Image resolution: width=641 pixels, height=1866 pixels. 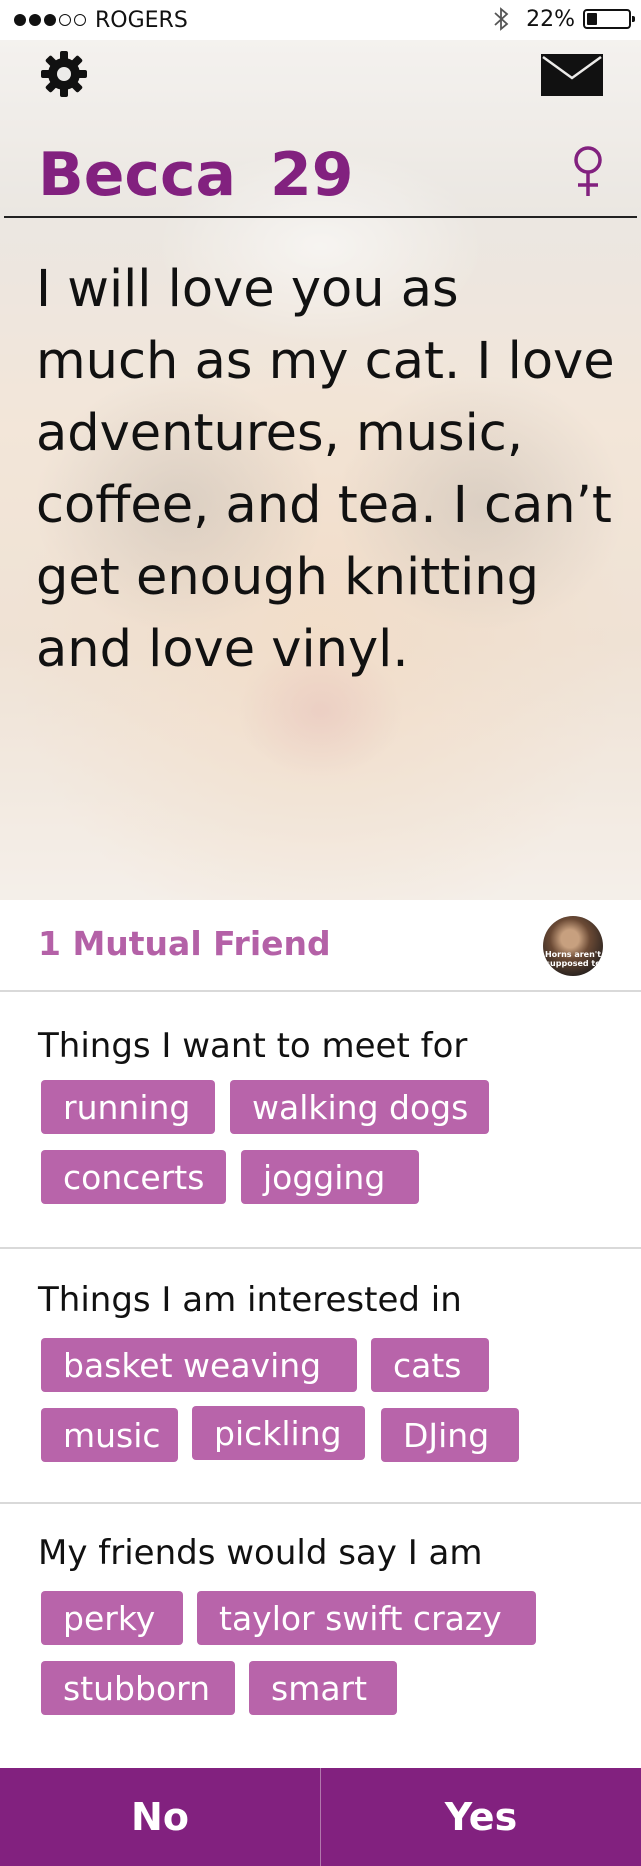 What do you see at coordinates (109, 1435) in the screenshot?
I see `tag-music: music` at bounding box center [109, 1435].